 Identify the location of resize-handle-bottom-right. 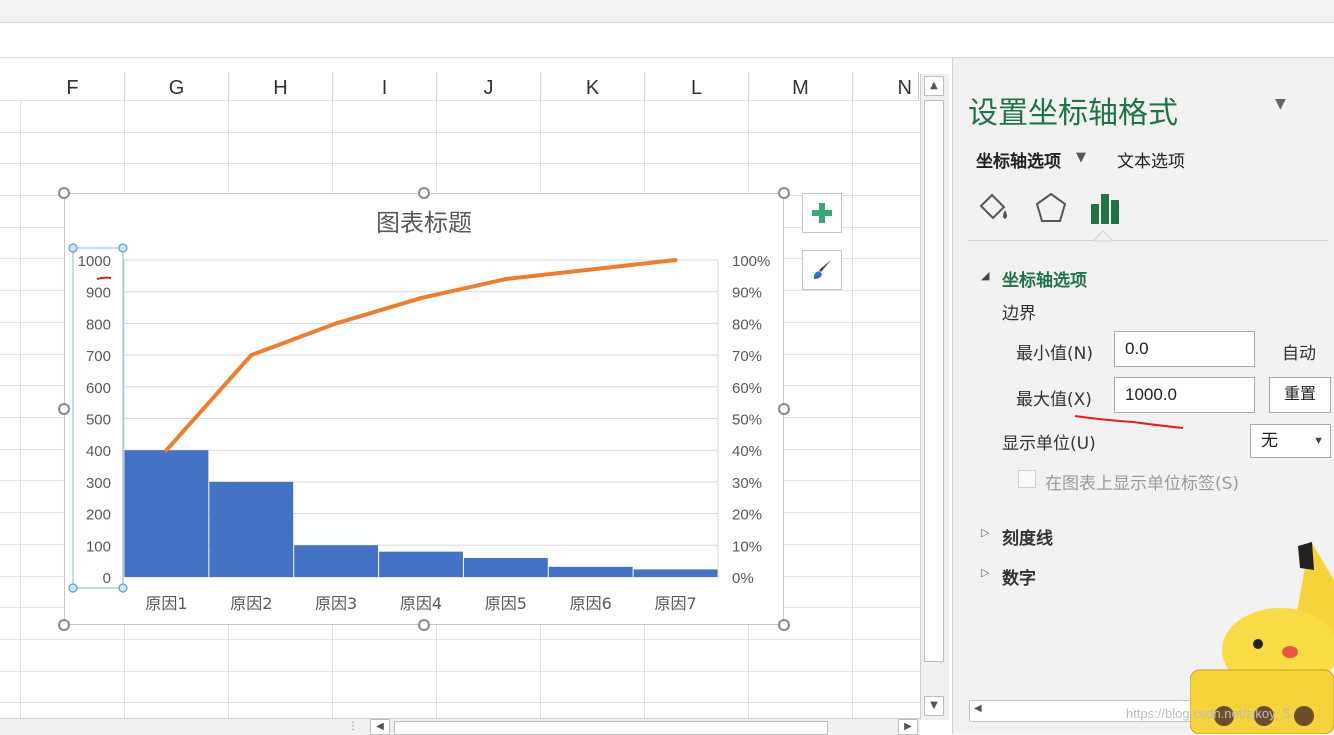
(784, 625).